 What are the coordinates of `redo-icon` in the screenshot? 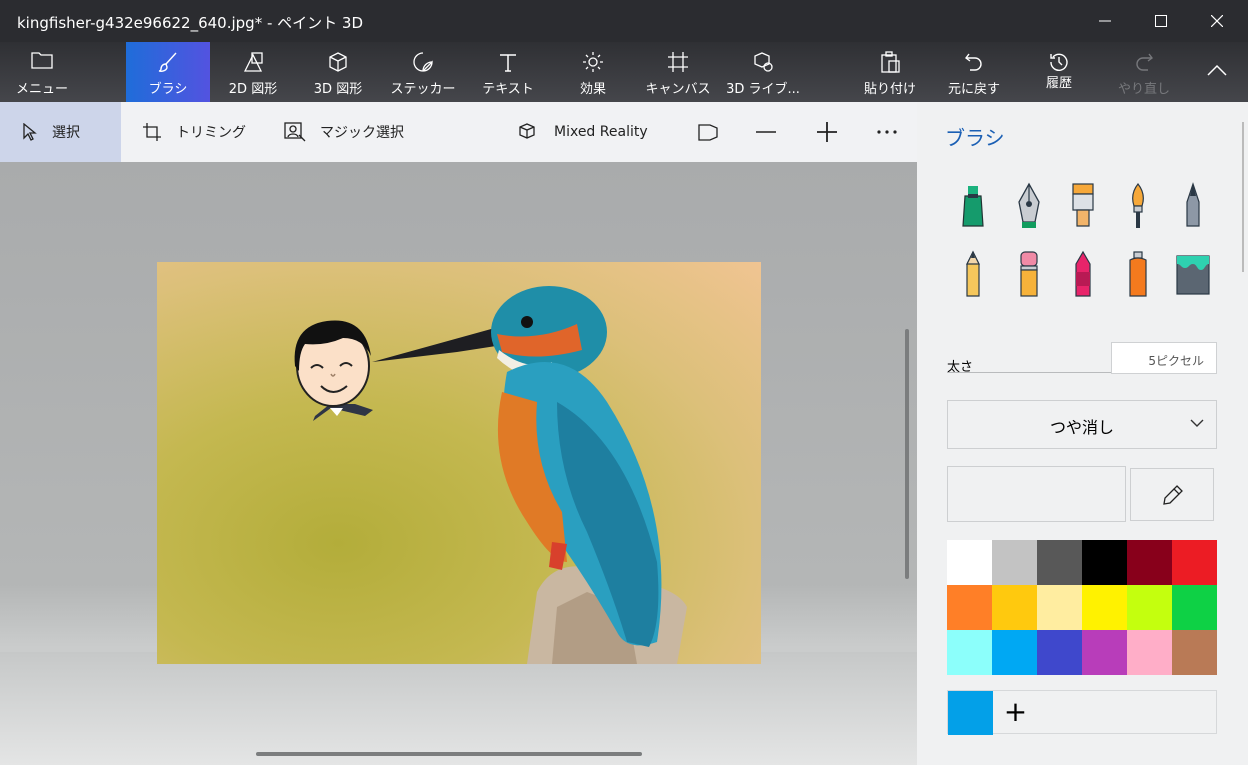 It's located at (1144, 62).